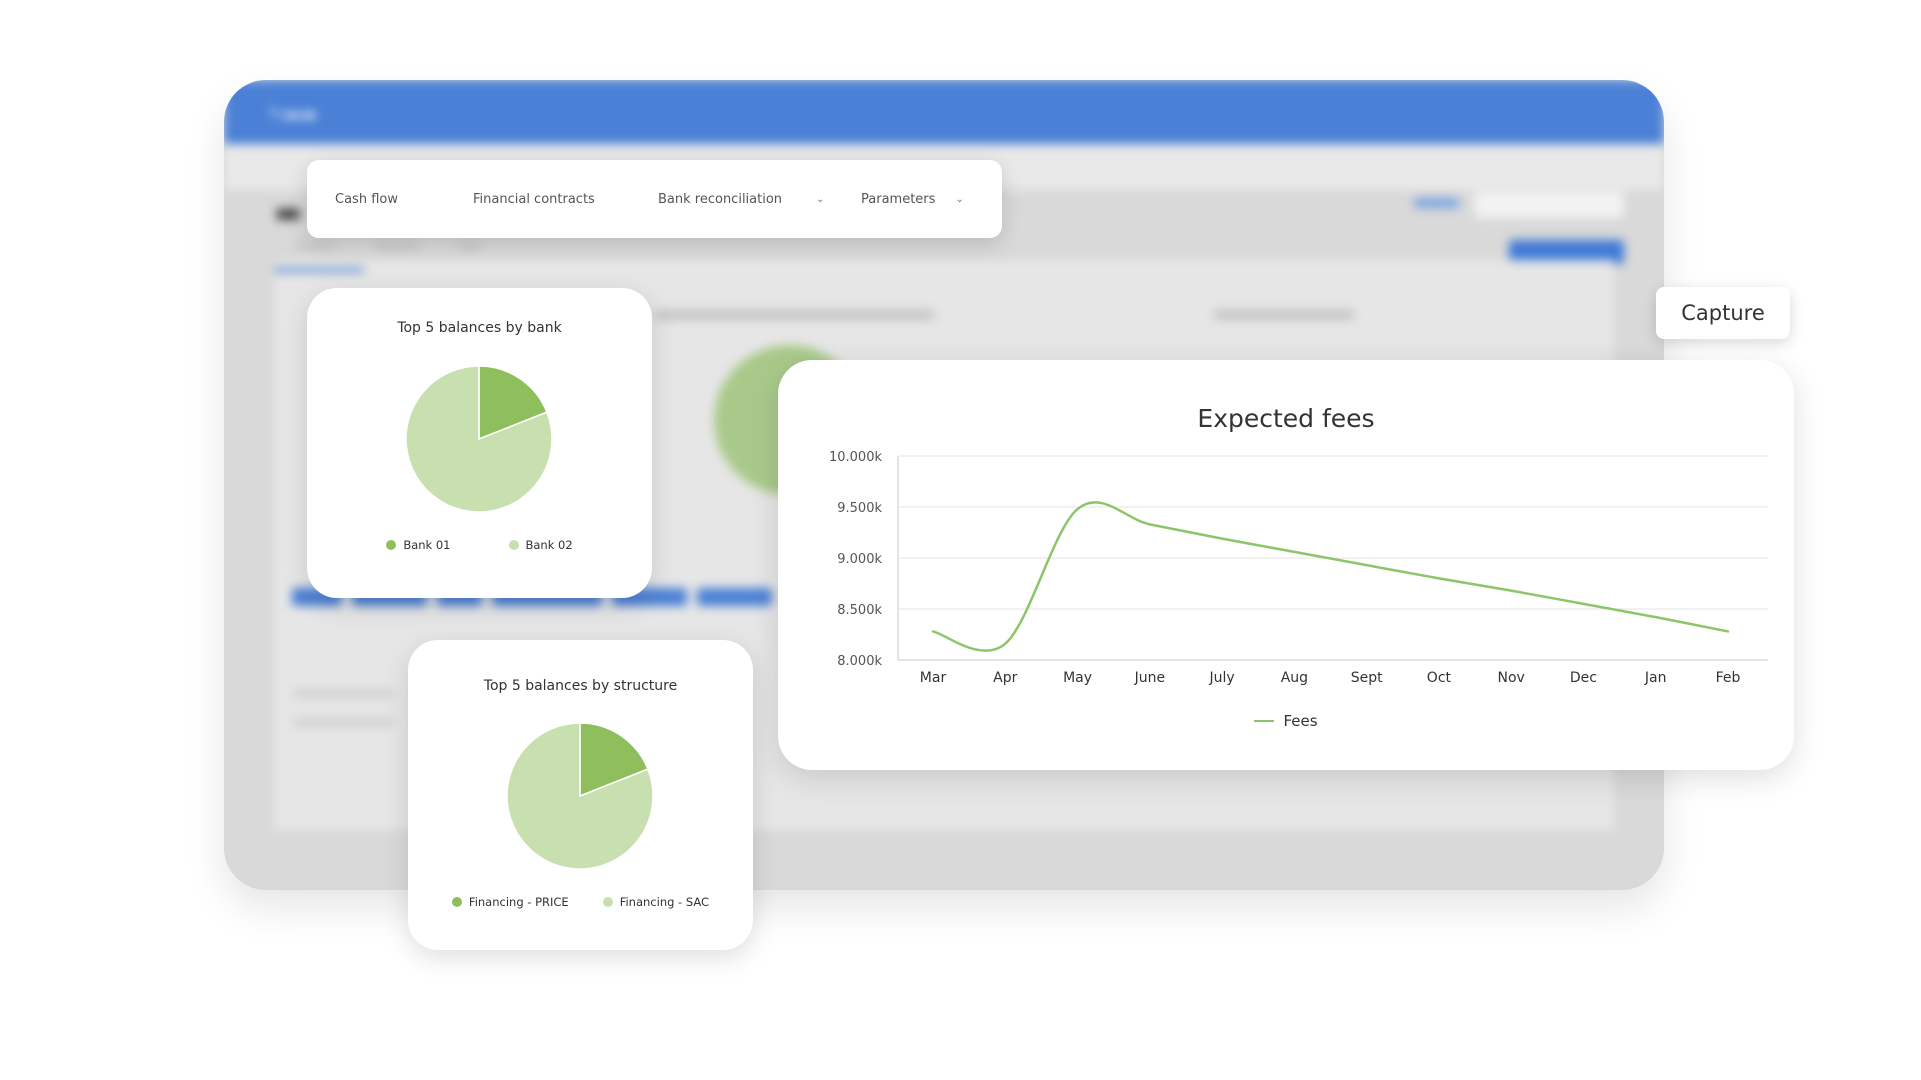 The width and height of the screenshot is (1921, 1080). I want to click on structure-chart-title: Top 5 balances by structure, so click(580, 686).